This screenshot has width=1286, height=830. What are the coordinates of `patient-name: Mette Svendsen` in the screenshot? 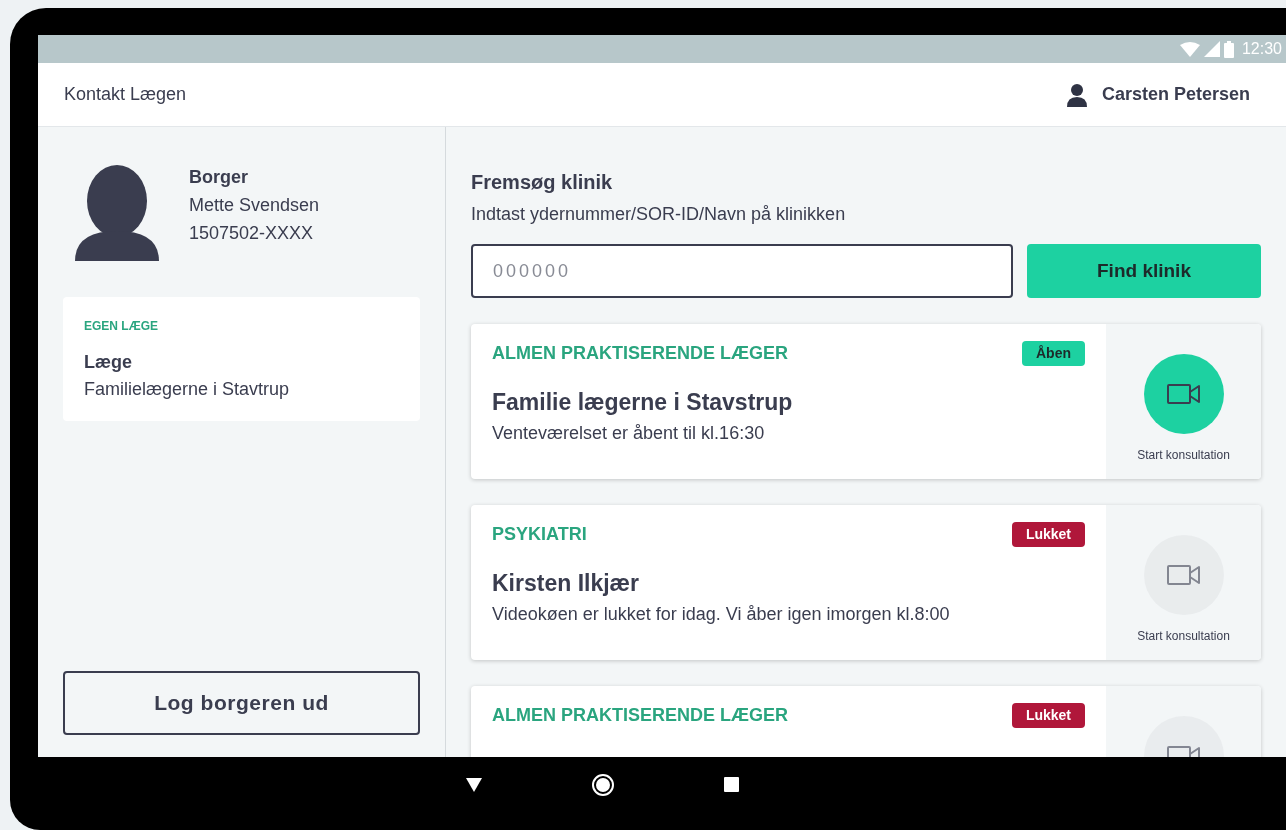 It's located at (254, 205).